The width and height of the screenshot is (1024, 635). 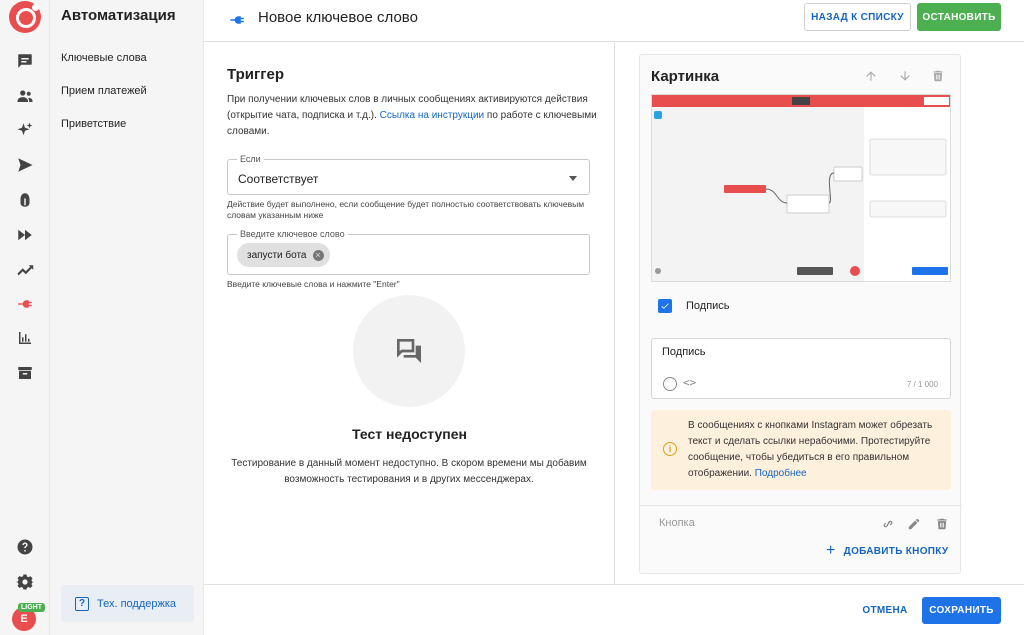 What do you see at coordinates (25, 582) in the screenshot?
I see `settings-icon` at bounding box center [25, 582].